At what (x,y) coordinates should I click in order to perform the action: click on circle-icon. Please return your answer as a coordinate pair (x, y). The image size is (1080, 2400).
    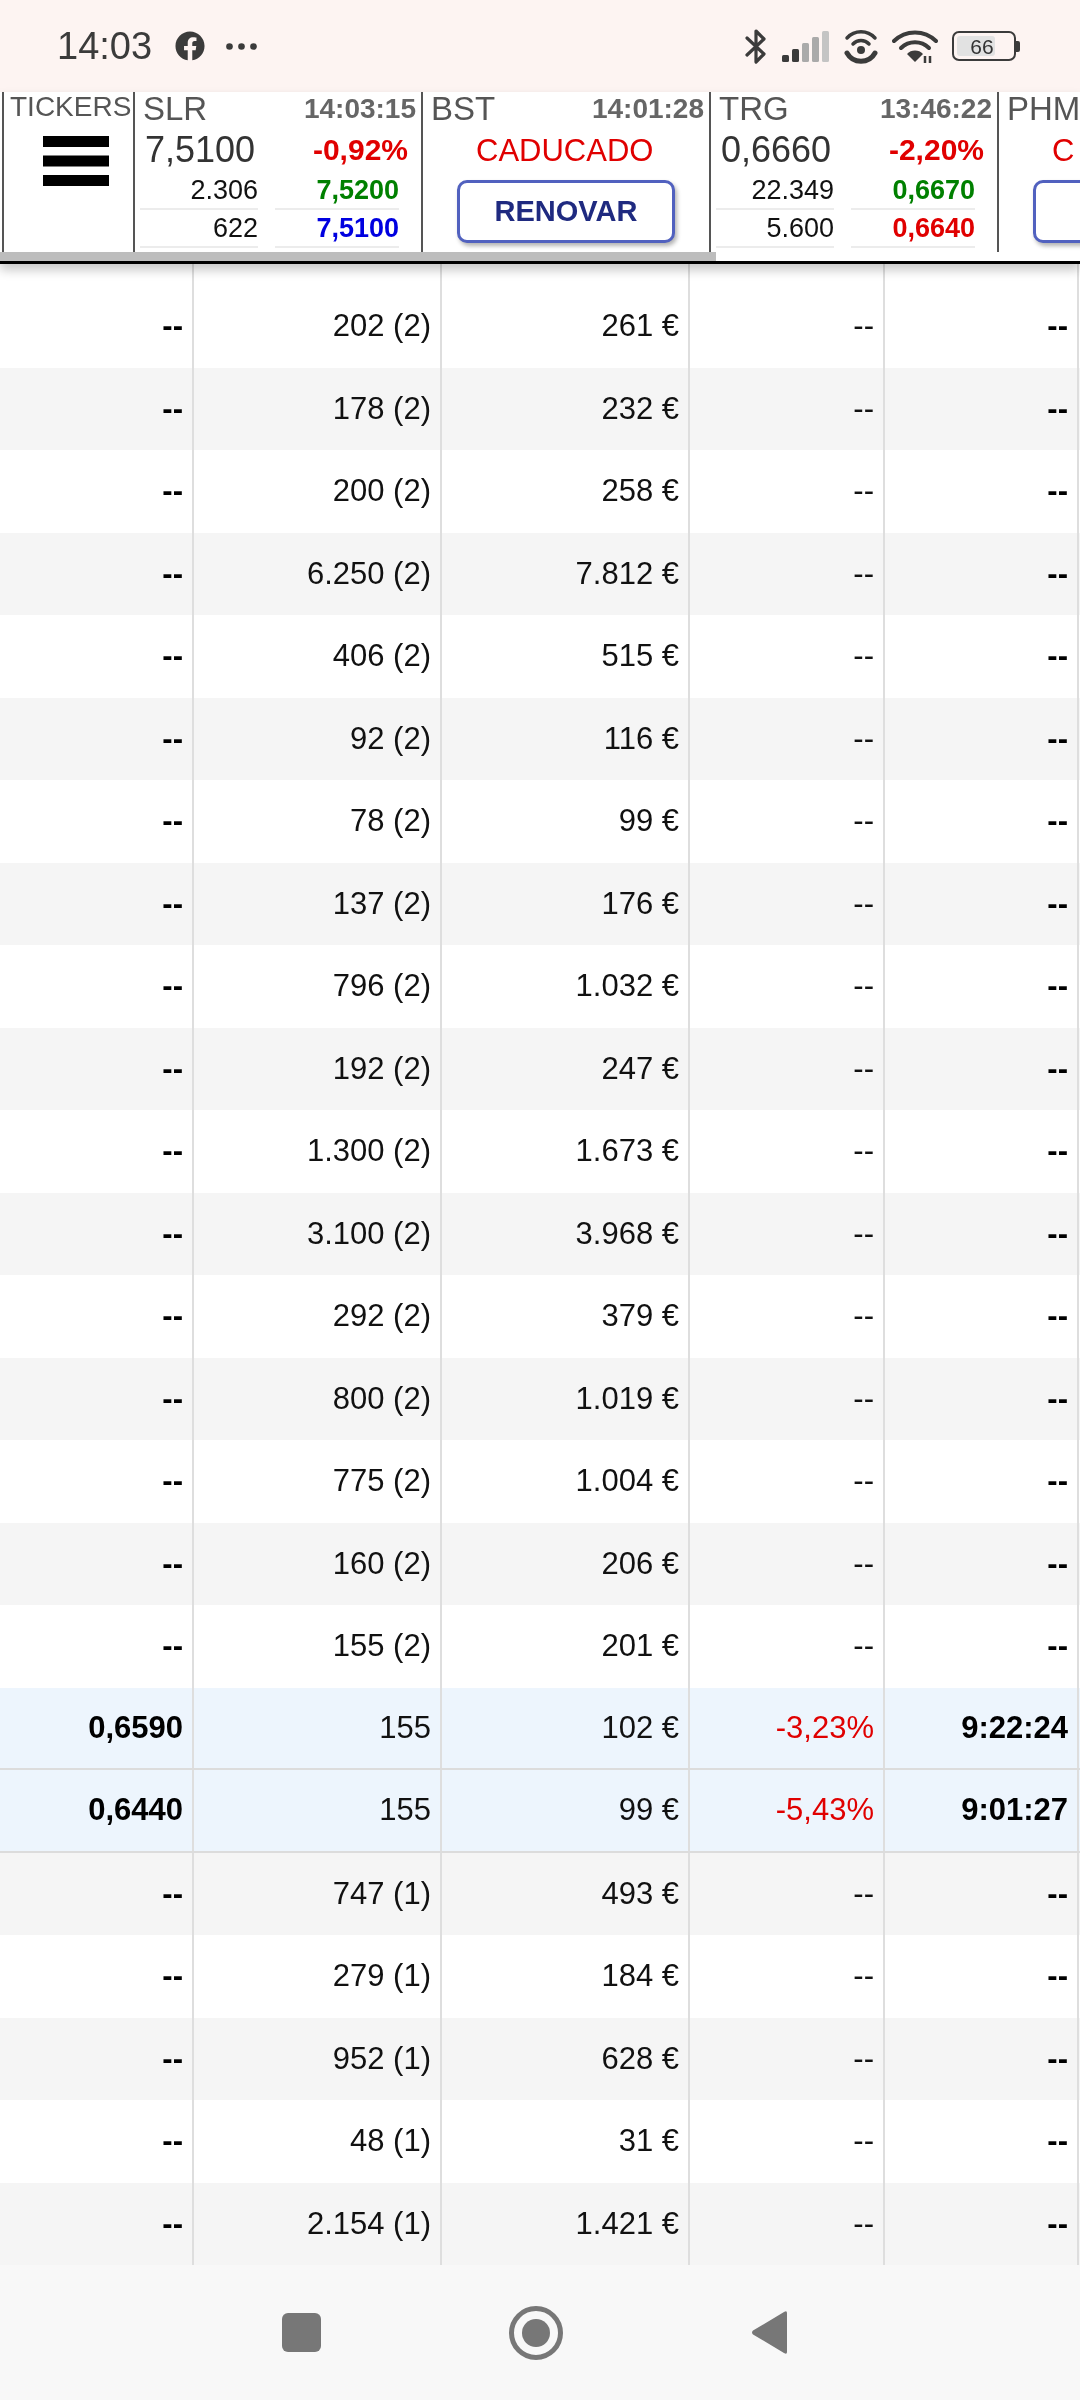
    Looking at the image, I should click on (536, 2332).